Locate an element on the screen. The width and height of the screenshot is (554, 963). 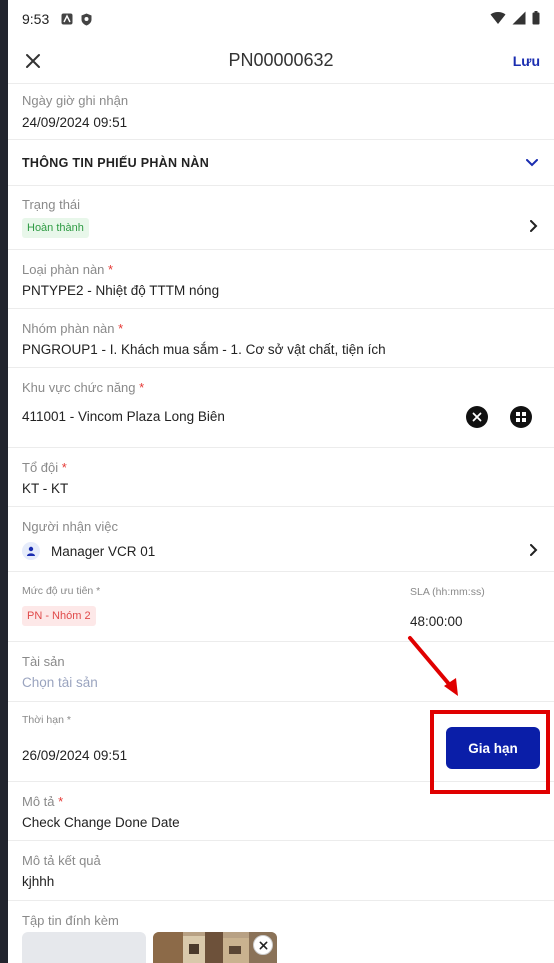
status-row: Trạng thái Hoàn thành is located at coordinates (281, 218).